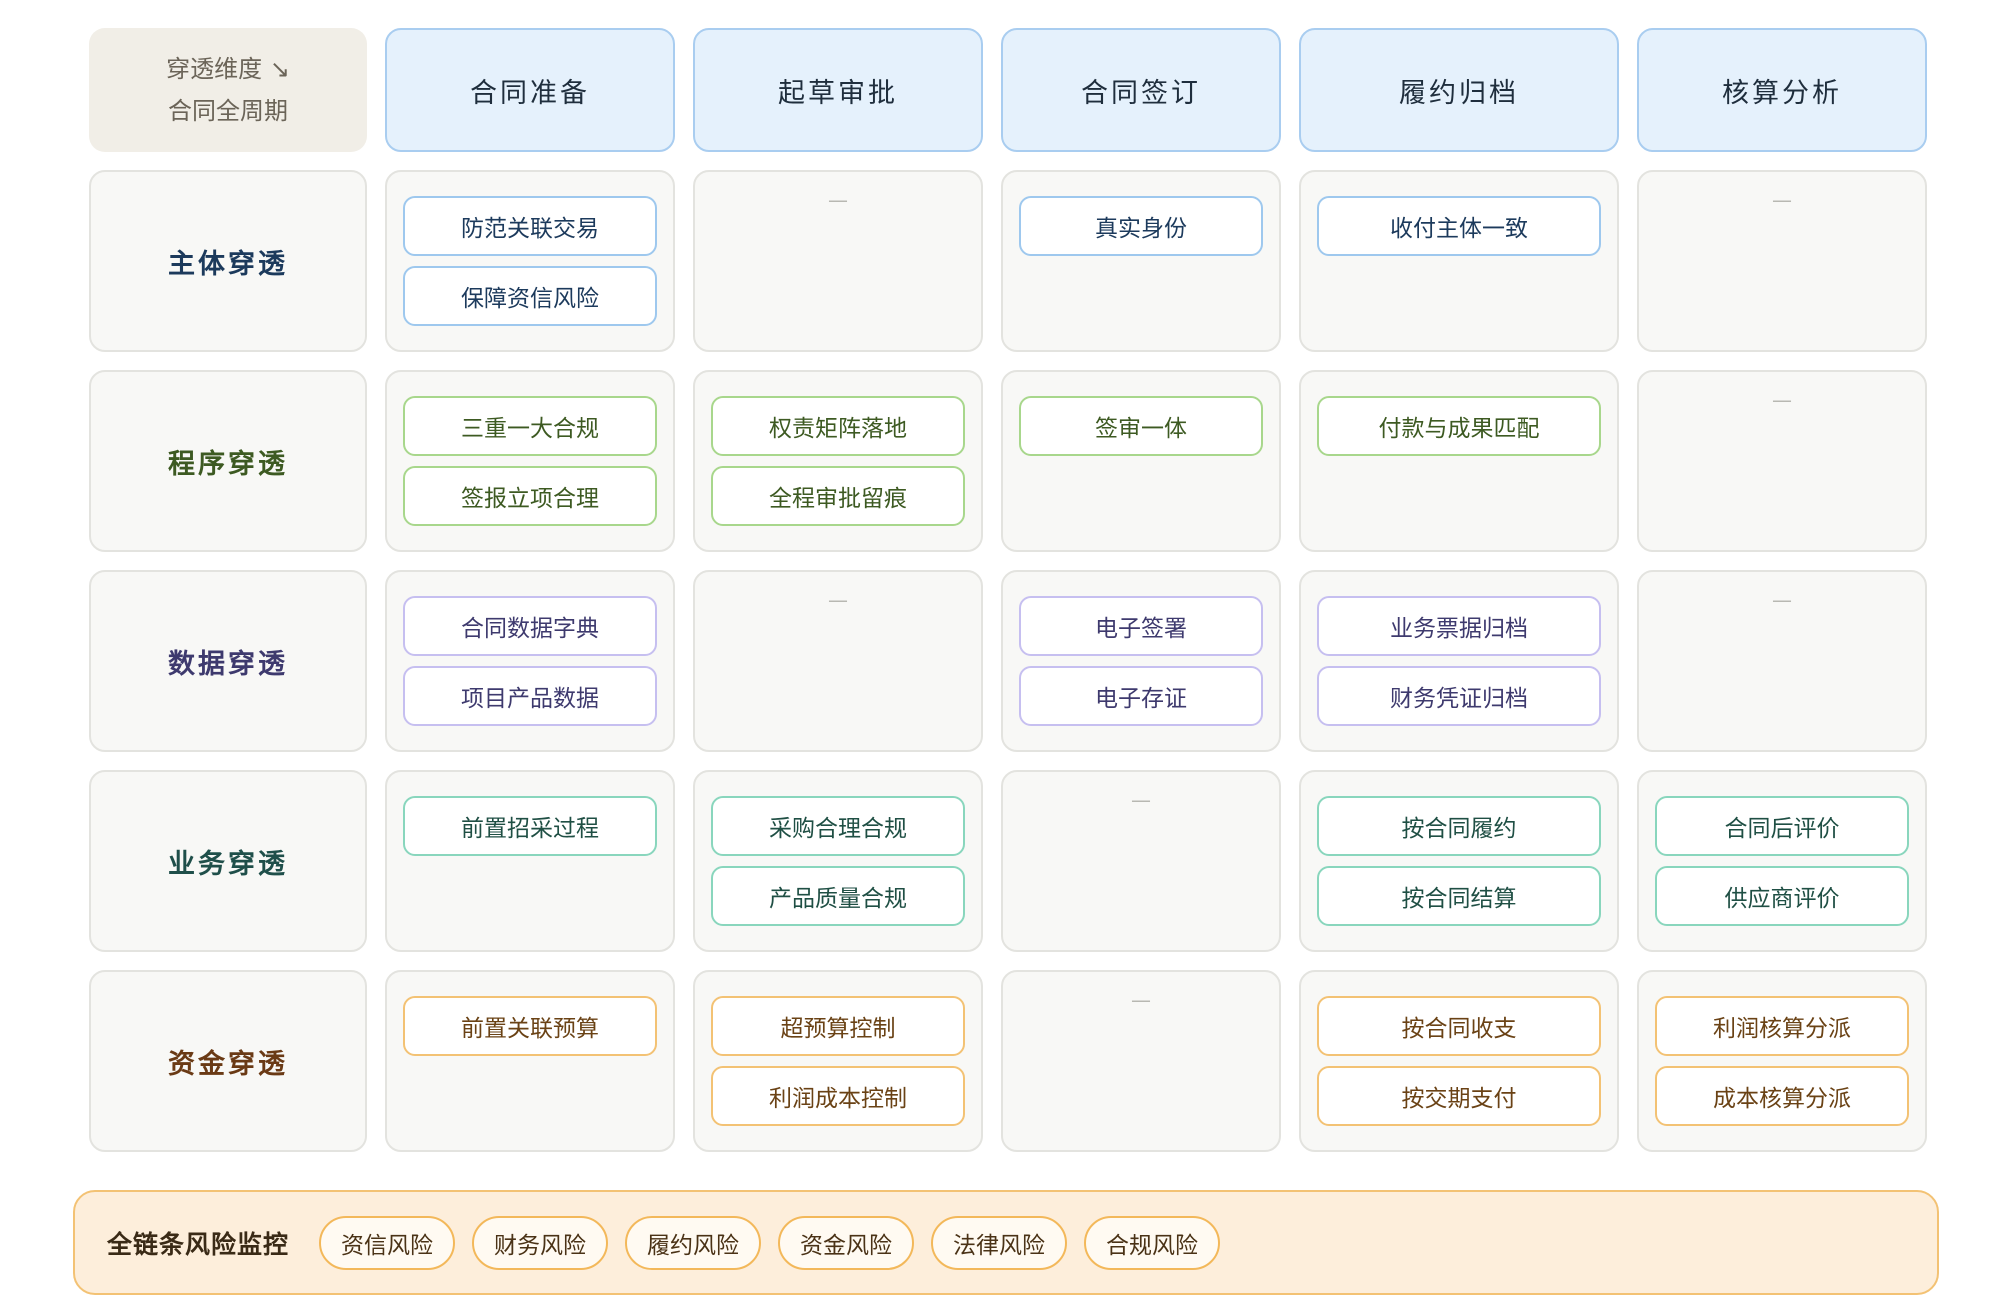  I want to click on dimension-label: 业务穿透, so click(228, 861).